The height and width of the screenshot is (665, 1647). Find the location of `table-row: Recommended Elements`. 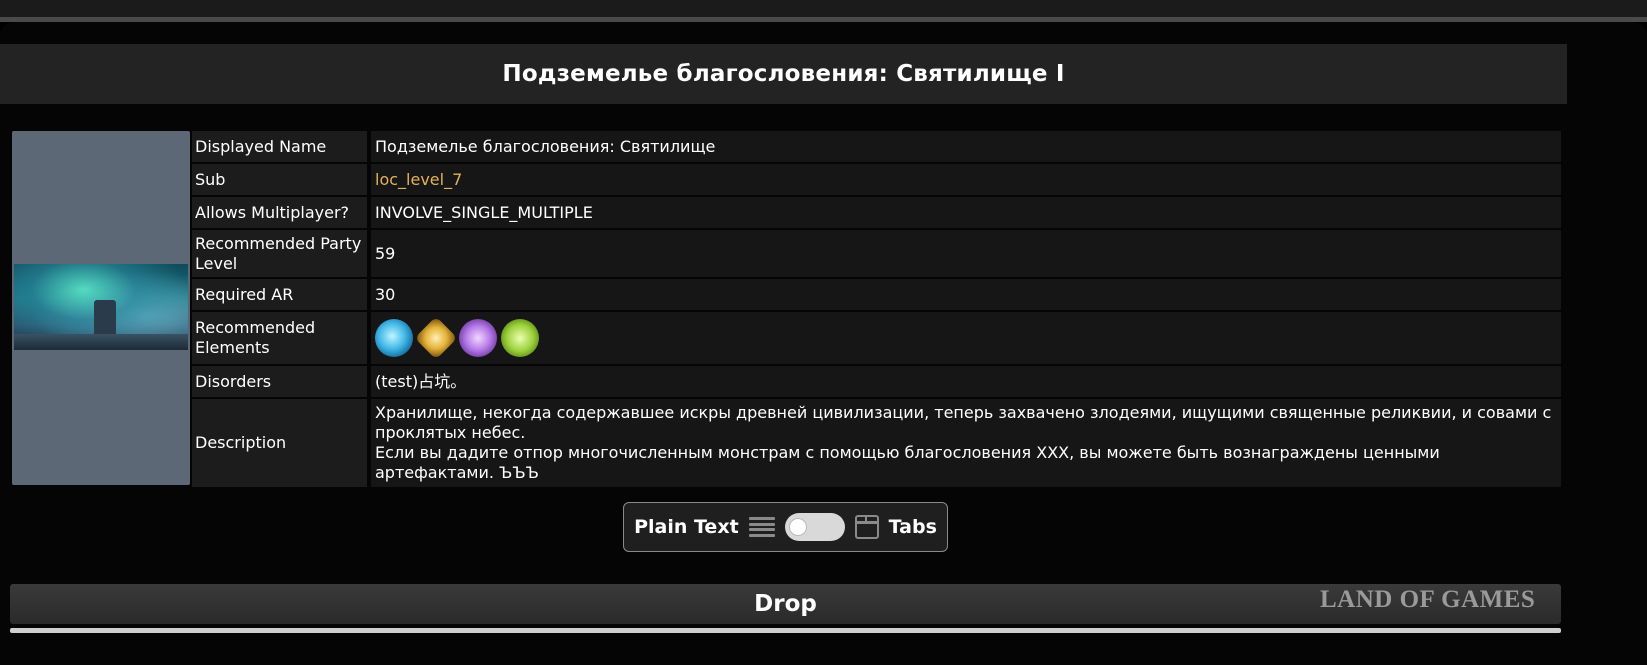

table-row: Recommended Elements is located at coordinates (876, 338).